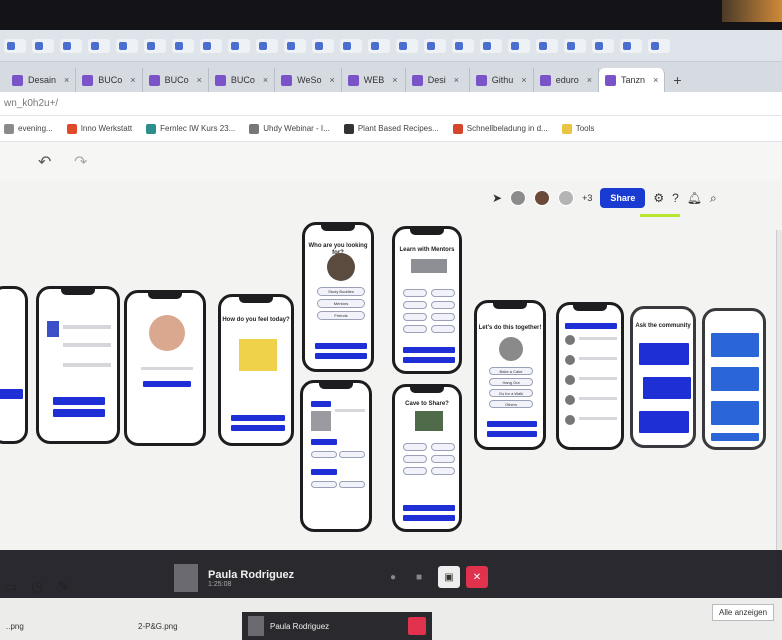 The image size is (782, 640). What do you see at coordinates (577, 128) in the screenshot?
I see `bookmark-item: Tools` at bounding box center [577, 128].